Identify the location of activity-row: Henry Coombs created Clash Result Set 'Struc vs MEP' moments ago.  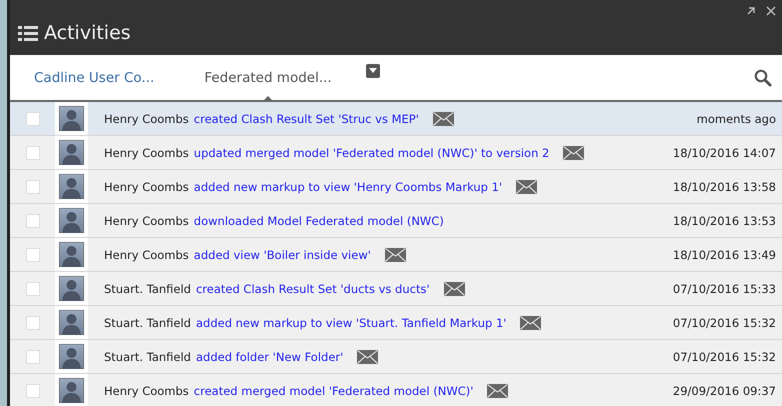
(396, 119).